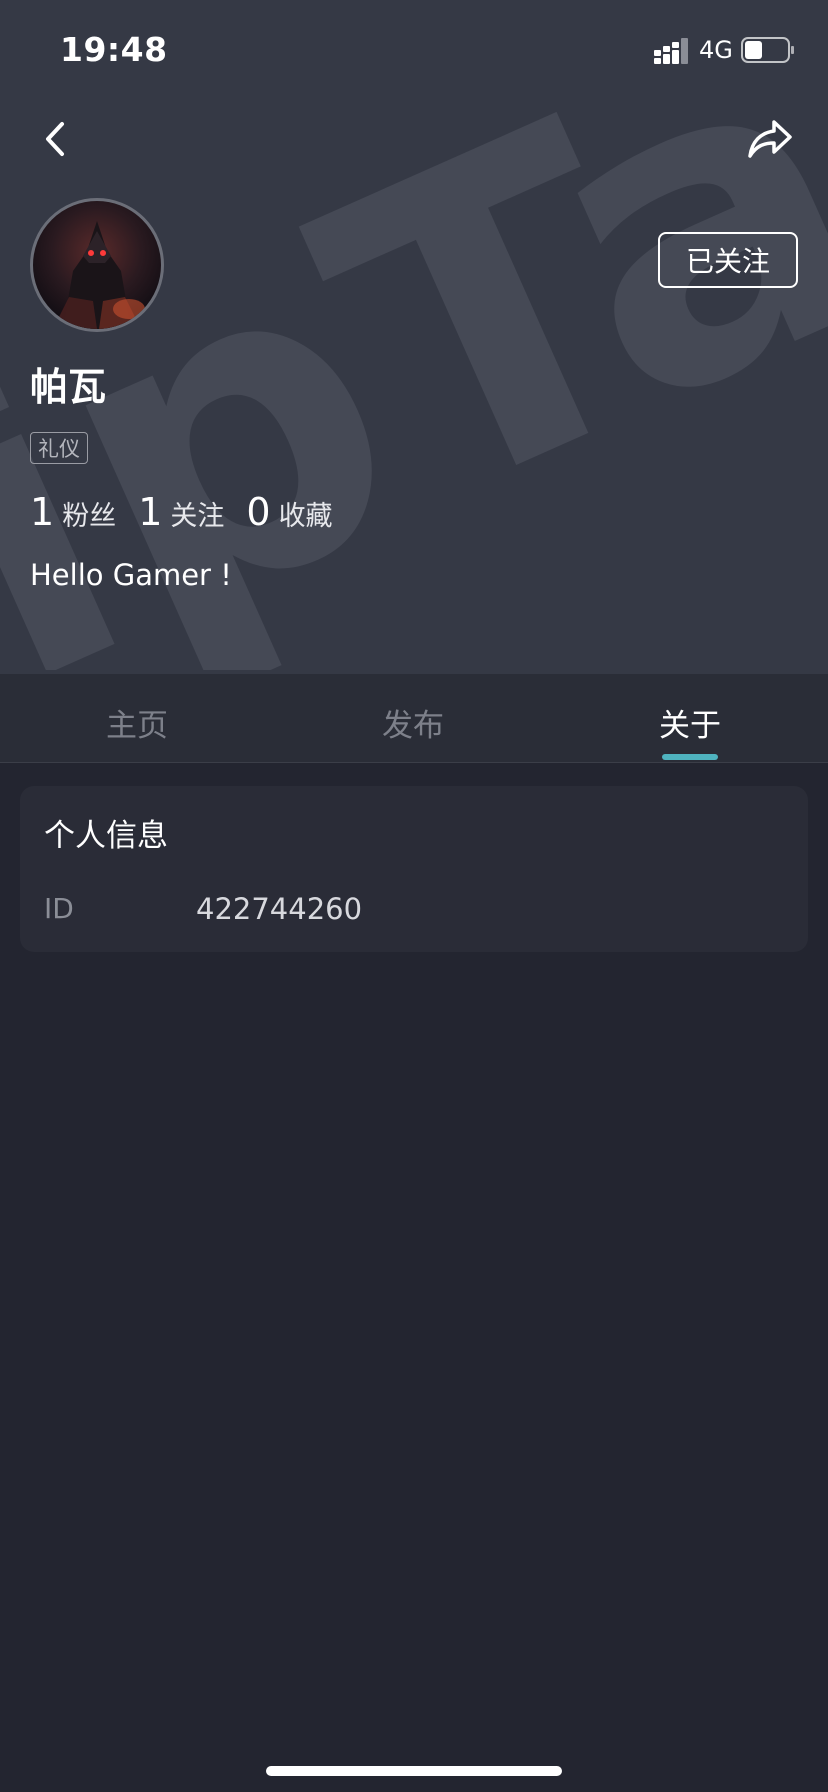 The image size is (828, 1792). Describe the element at coordinates (56, 139) in the screenshot. I see `back-chevron-icon` at that location.